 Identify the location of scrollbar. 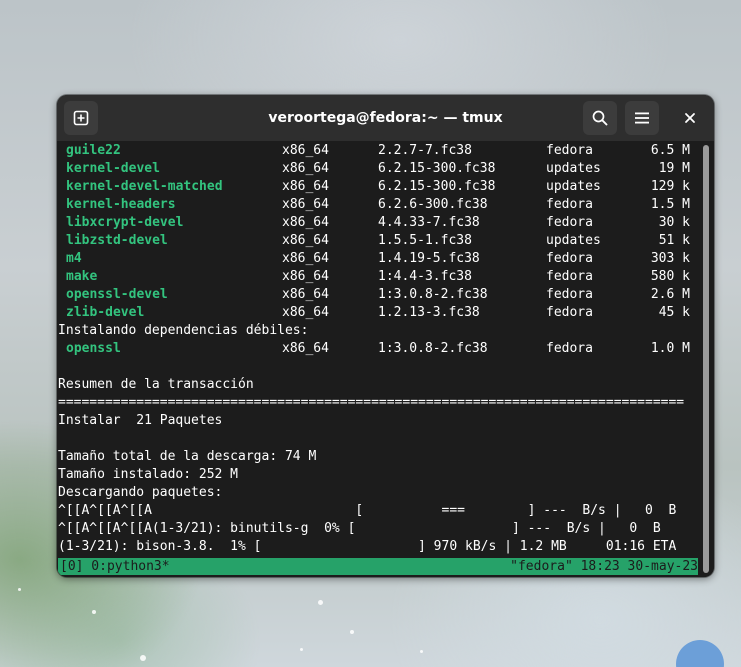
(706, 359).